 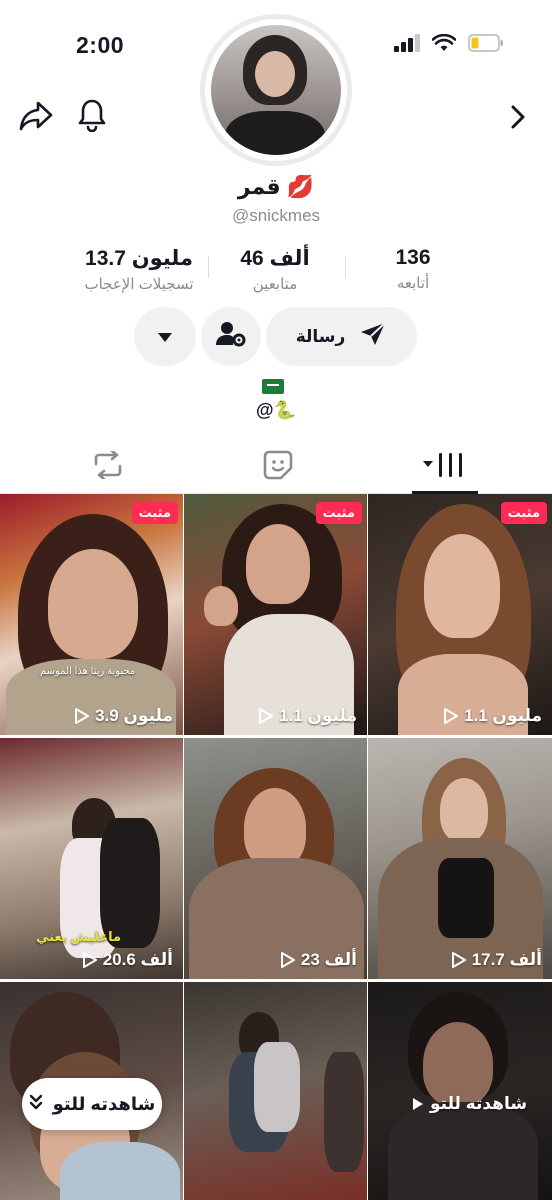 I want to click on message-button: رسالة, so click(x=341, y=336).